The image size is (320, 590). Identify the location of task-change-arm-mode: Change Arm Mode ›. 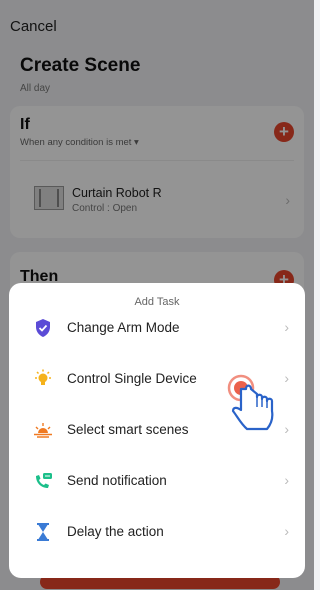
(157, 328).